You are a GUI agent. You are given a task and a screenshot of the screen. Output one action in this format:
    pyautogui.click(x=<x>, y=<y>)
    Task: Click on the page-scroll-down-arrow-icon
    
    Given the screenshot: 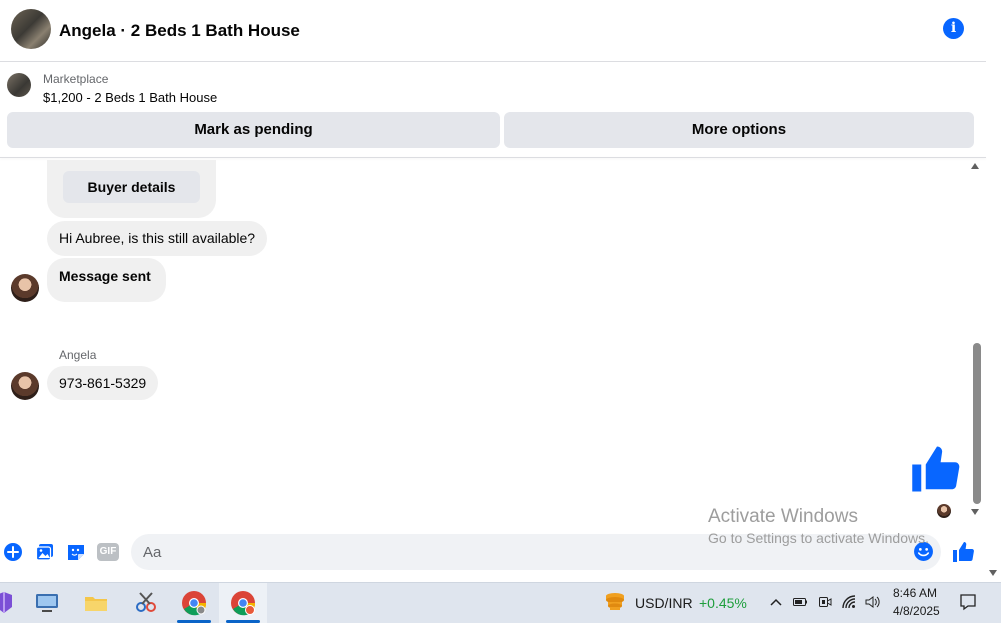 What is the action you would take?
    pyautogui.click(x=993, y=573)
    